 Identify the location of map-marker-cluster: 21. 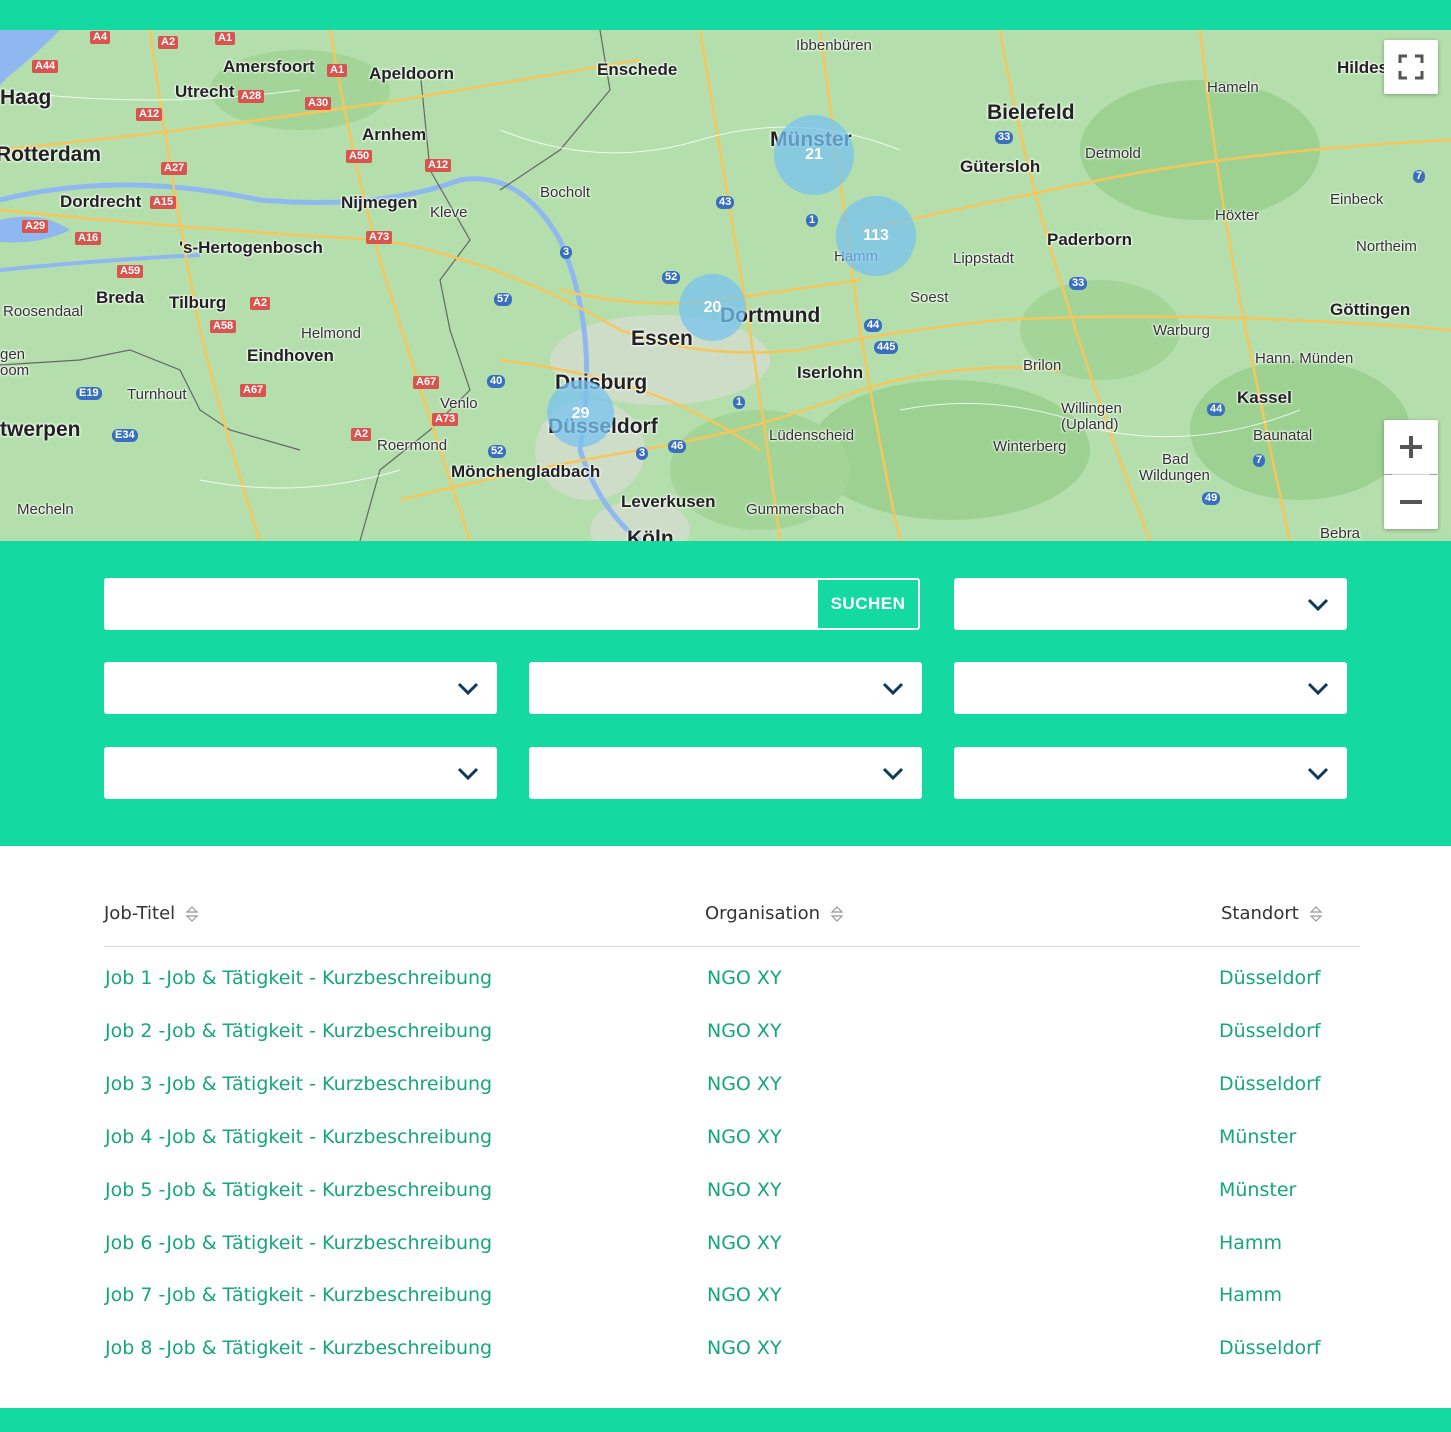
(814, 155).